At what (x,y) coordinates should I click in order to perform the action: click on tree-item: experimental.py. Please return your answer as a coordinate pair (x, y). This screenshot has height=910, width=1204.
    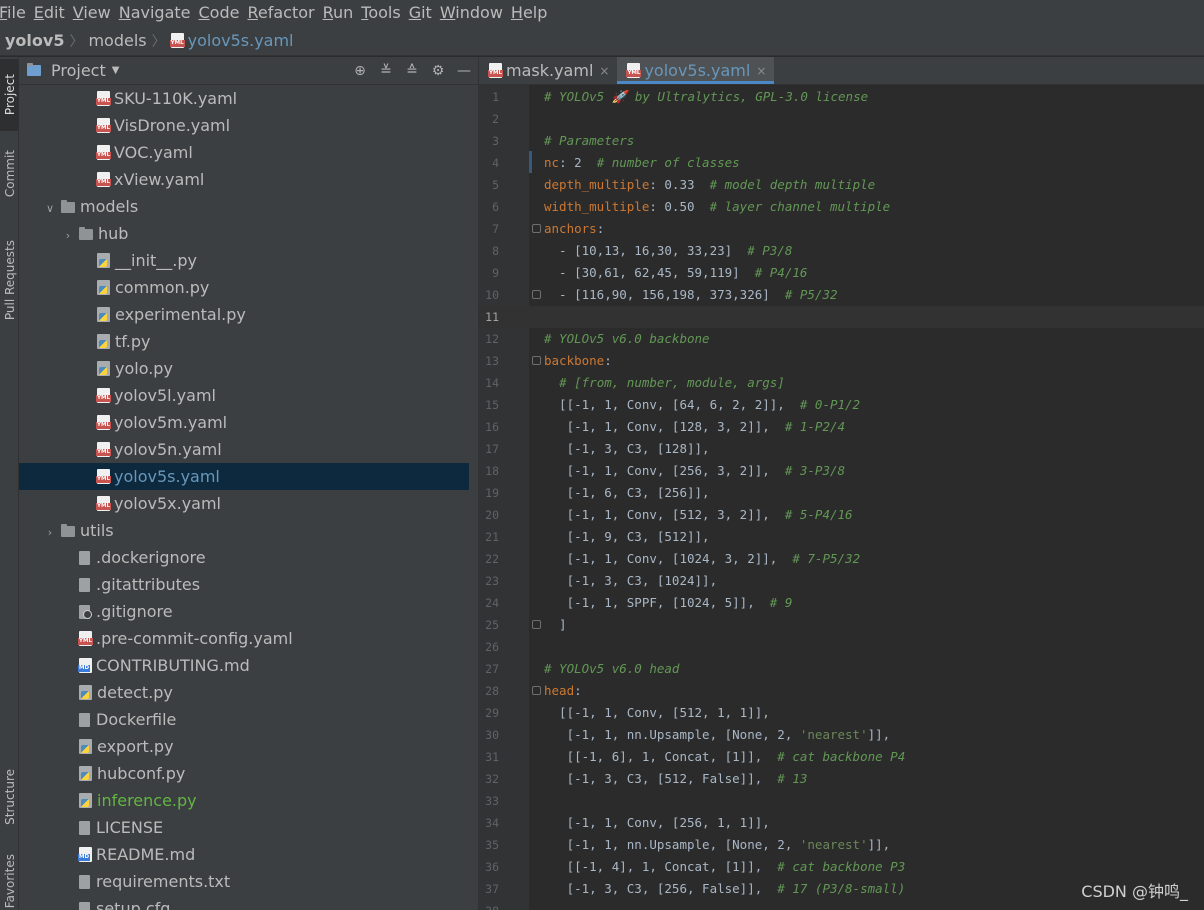
    Looking at the image, I should click on (244, 314).